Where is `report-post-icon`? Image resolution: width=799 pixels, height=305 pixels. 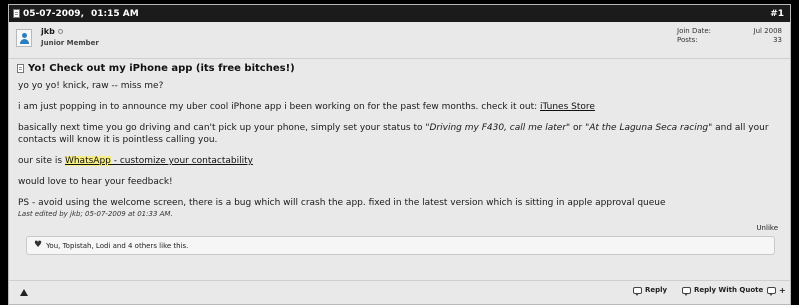
report-post-icon is located at coordinates (24, 292).